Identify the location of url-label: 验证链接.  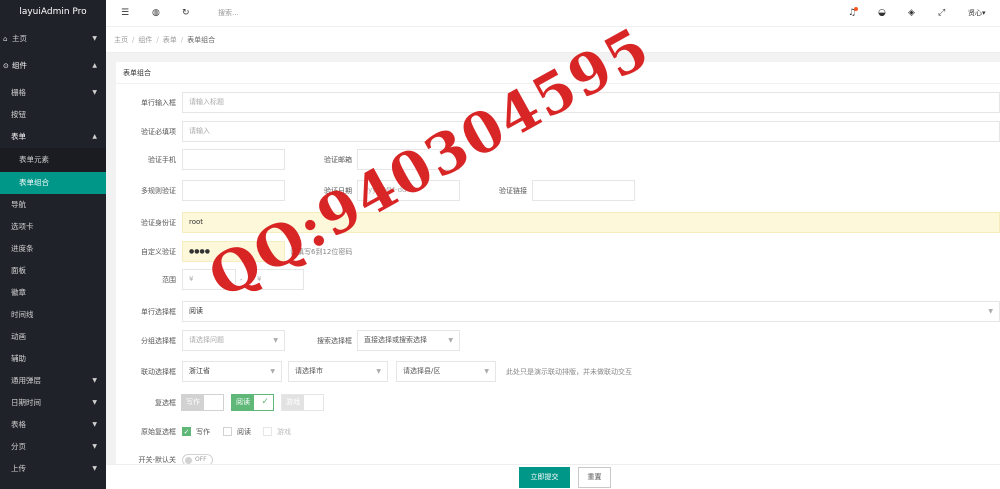
(513, 191).